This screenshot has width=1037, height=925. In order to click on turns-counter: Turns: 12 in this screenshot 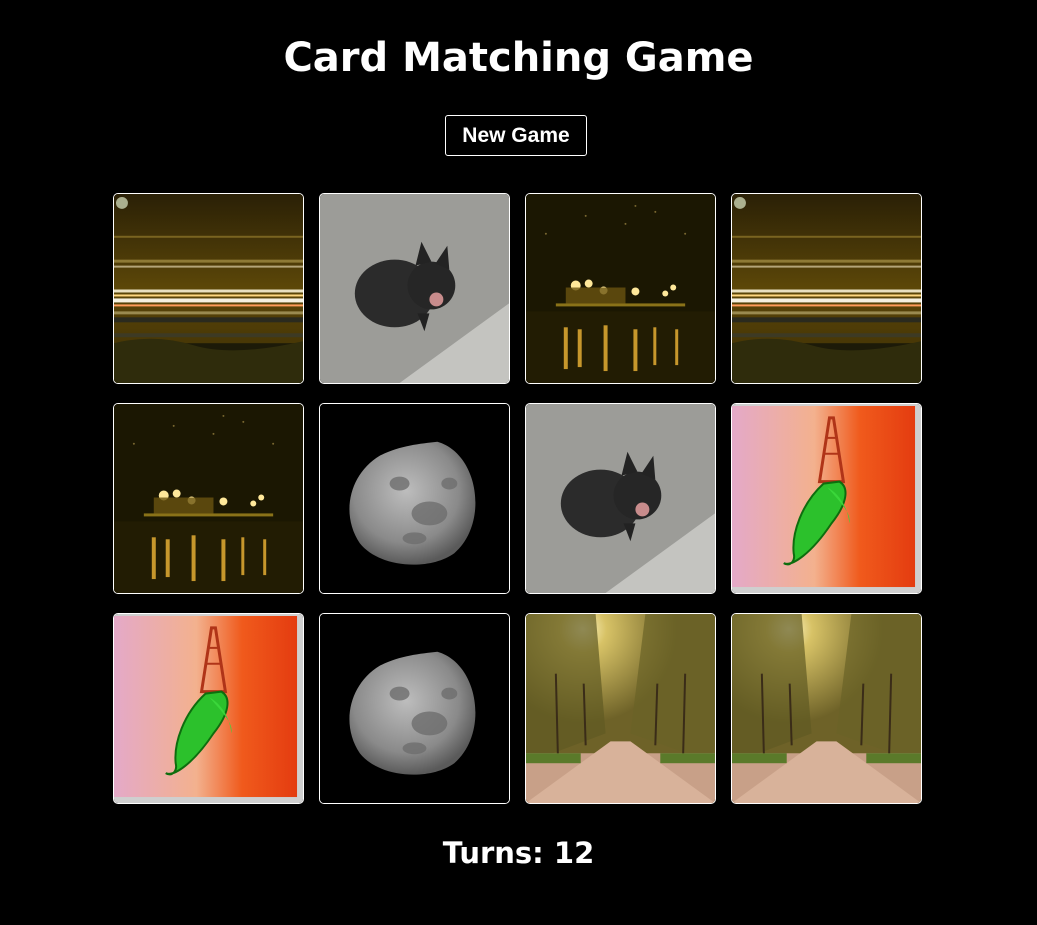, I will do `click(518, 853)`.